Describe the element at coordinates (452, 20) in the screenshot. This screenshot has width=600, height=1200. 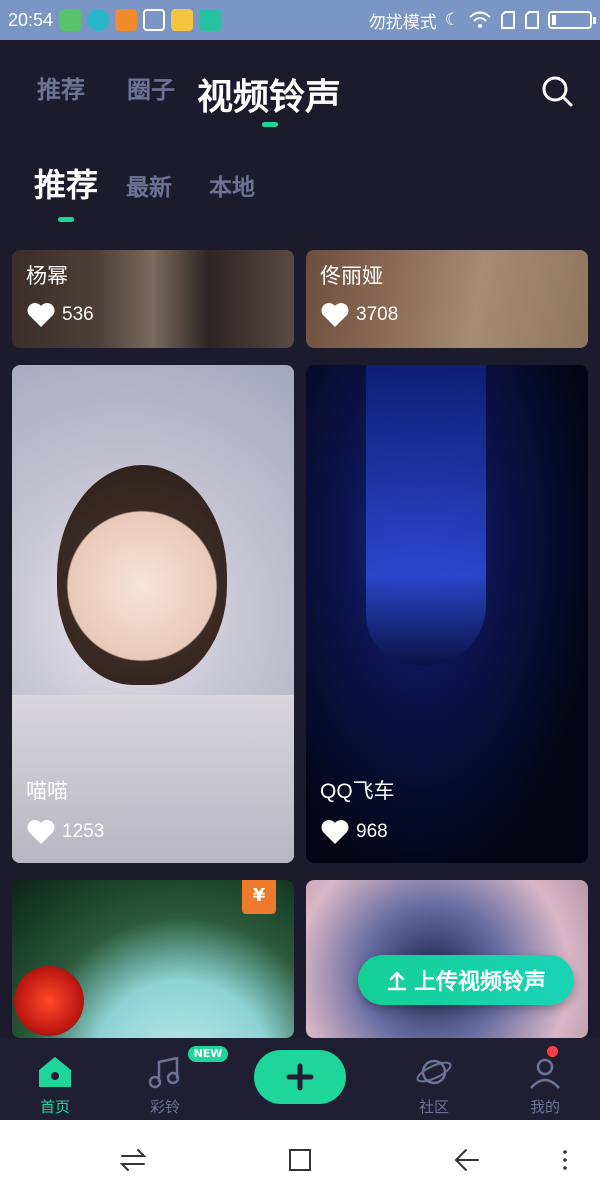
I see `moon-icon: ☾` at that location.